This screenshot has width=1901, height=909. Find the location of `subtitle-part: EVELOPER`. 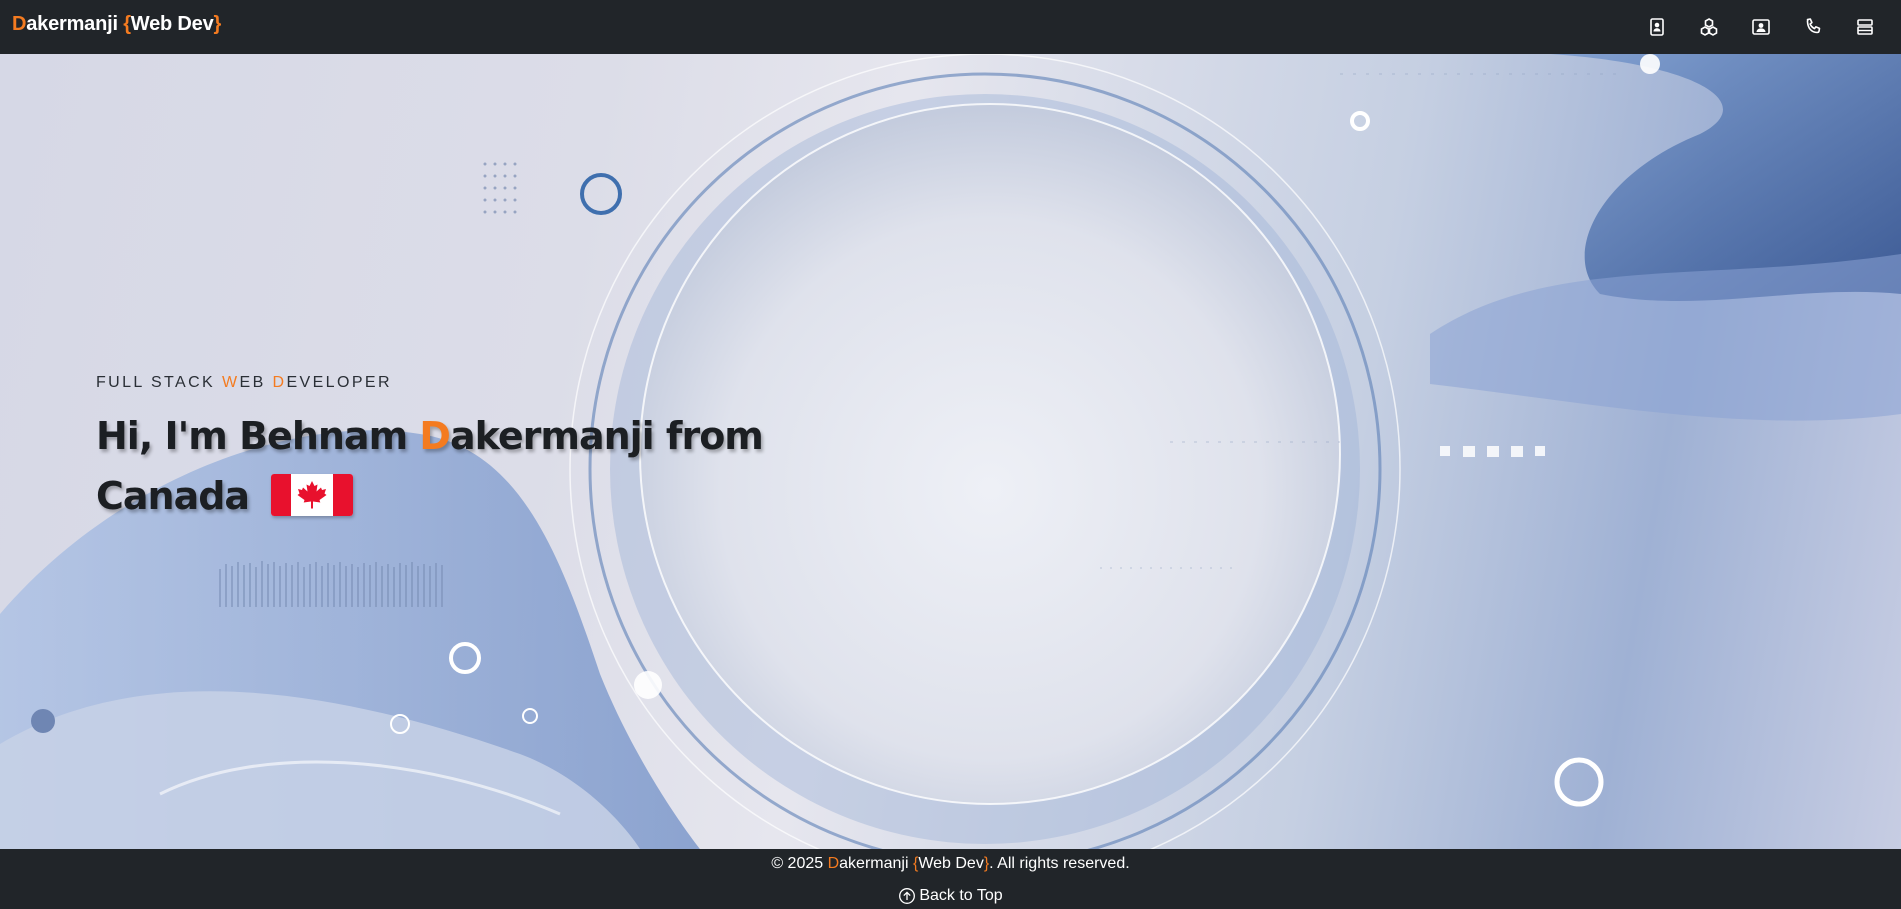

subtitle-part: EVELOPER is located at coordinates (339, 382).